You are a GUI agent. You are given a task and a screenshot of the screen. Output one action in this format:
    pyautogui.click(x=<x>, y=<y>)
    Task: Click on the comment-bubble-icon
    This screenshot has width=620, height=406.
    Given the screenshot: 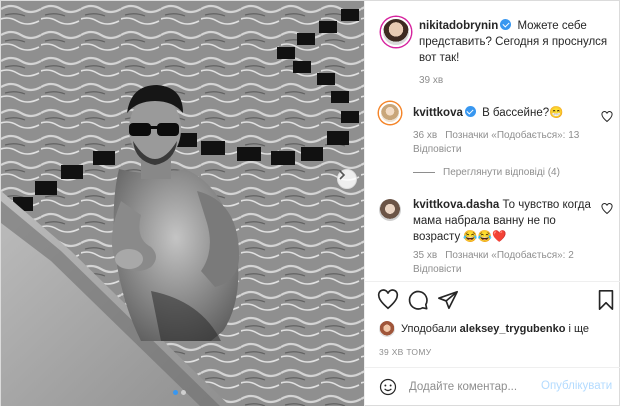 What is the action you would take?
    pyautogui.click(x=418, y=300)
    